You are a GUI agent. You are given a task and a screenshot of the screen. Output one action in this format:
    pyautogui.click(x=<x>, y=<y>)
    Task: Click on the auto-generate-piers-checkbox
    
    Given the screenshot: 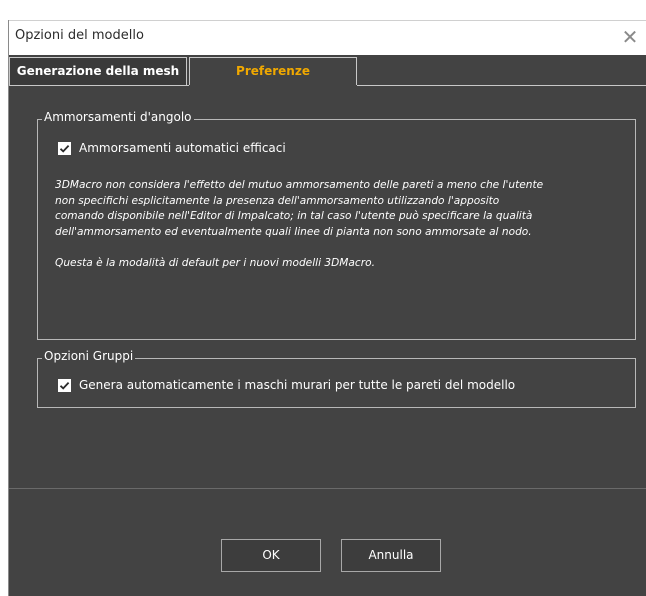 What is the action you would take?
    pyautogui.click(x=64, y=385)
    